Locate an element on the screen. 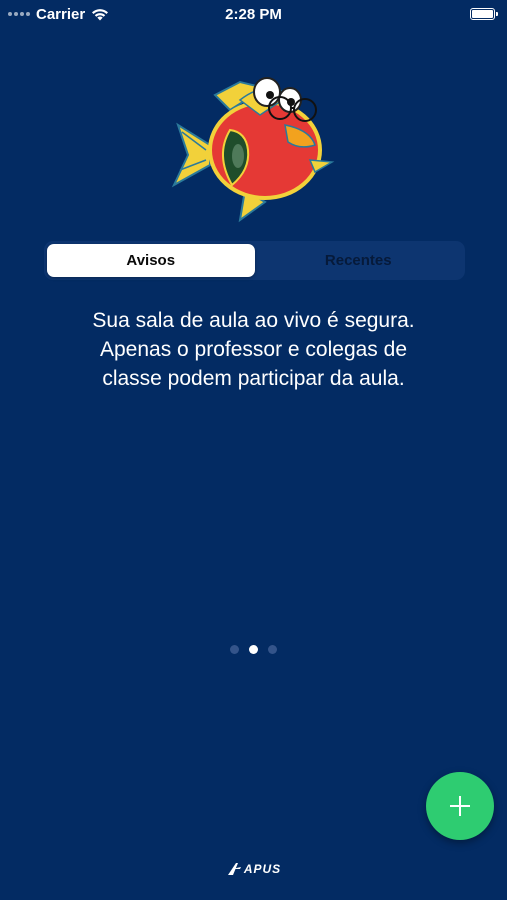 This screenshot has width=507, height=900. segmented-control: Avisos Recentes is located at coordinates (254, 260).